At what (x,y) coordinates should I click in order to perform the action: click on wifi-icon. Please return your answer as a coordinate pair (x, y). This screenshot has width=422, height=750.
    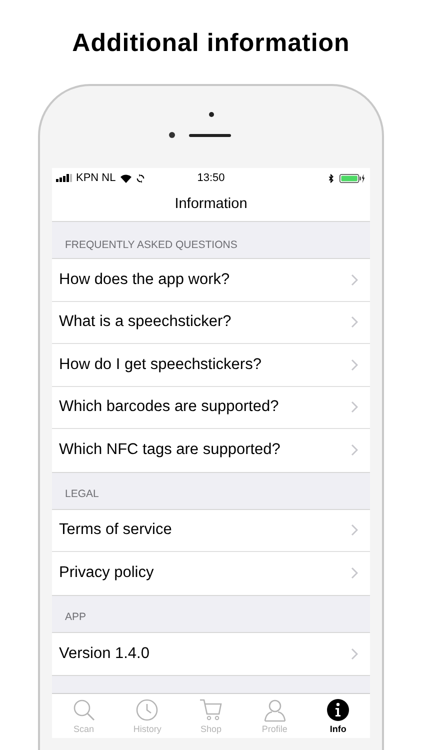
    Looking at the image, I should click on (126, 178).